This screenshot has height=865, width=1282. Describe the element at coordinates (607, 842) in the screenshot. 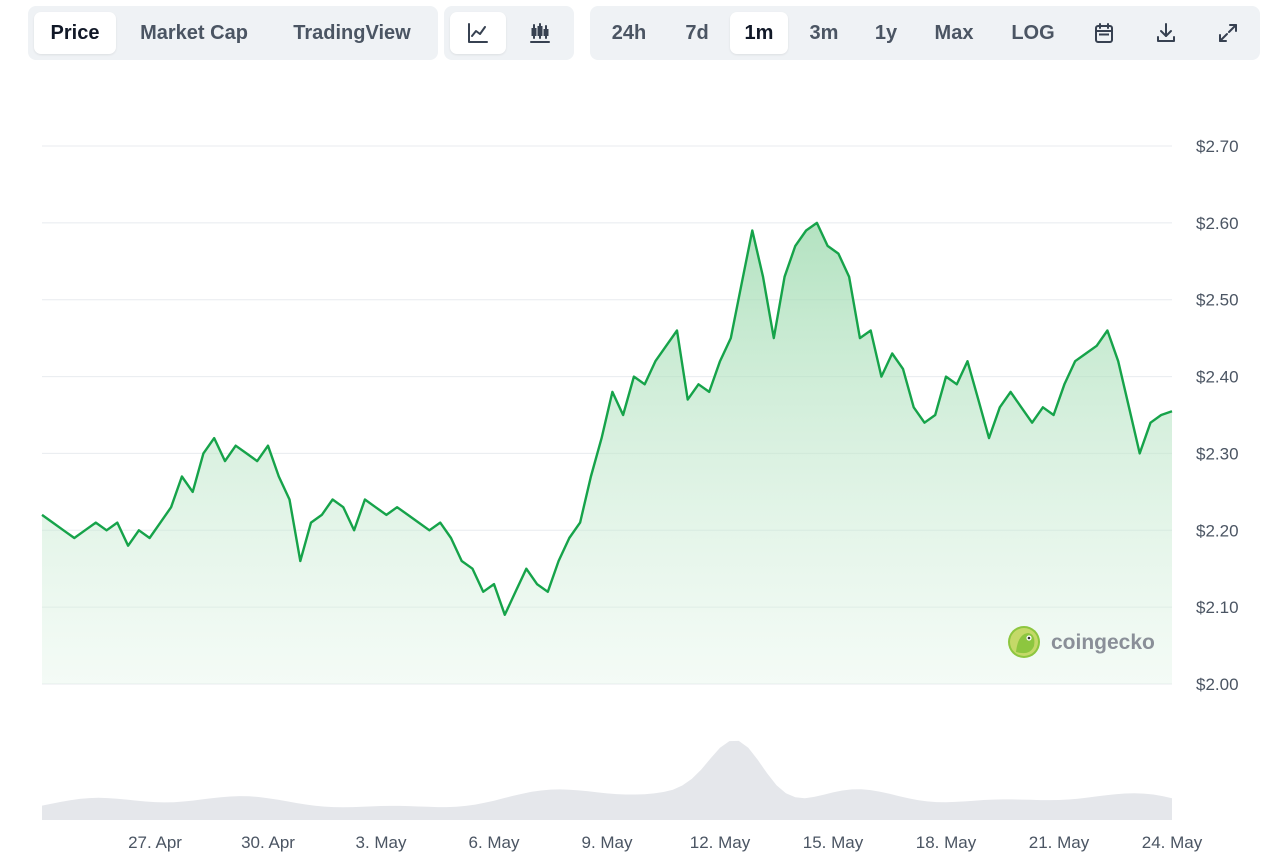

I see `x-tick-label: 9. May` at that location.